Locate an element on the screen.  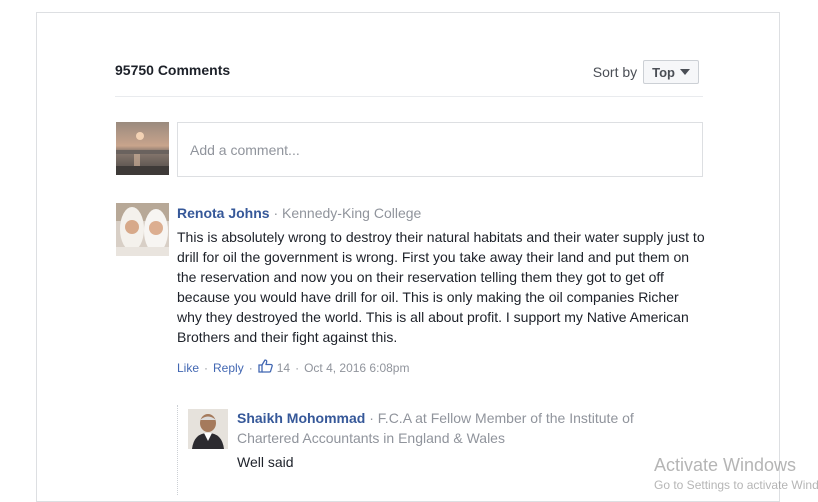
comment-input is located at coordinates (440, 149).